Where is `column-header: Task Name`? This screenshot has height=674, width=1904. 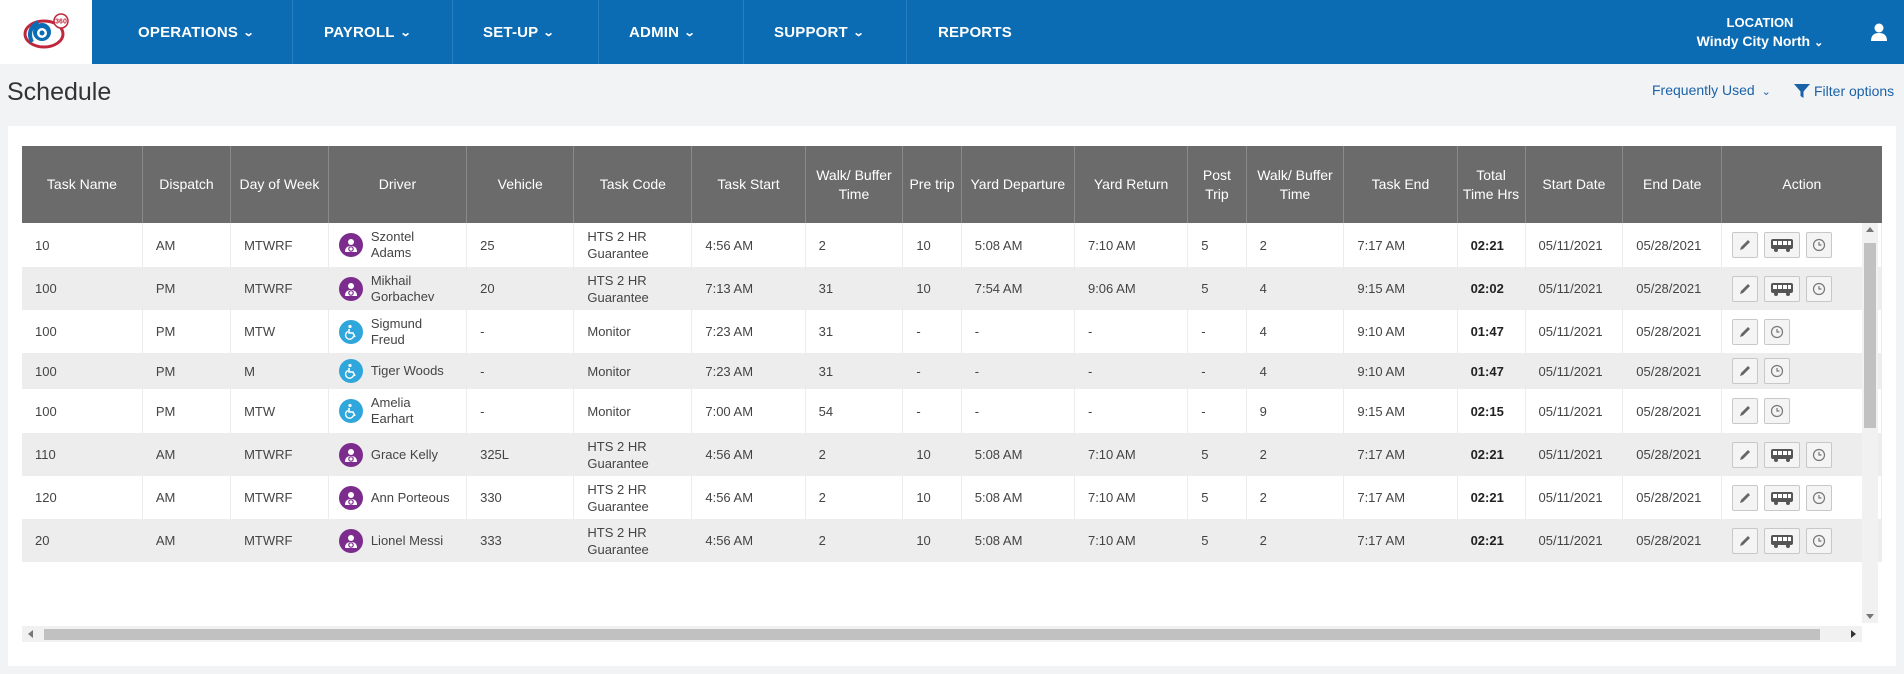
column-header: Task Name is located at coordinates (82, 184).